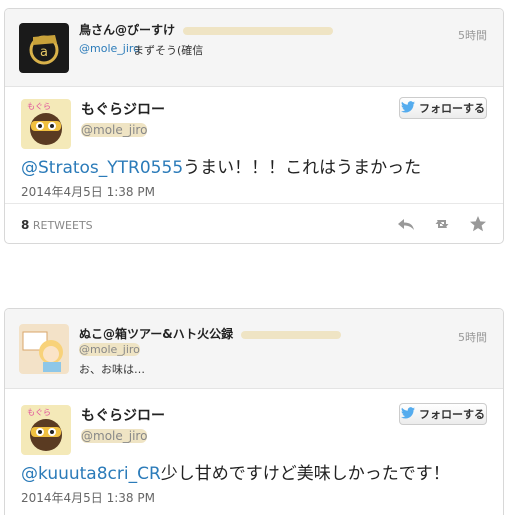 The height and width of the screenshot is (515, 507). Describe the element at coordinates (210, 333) in the screenshot. I see `context-display-name: ぬこ@箱ツアー&ハト火公録` at that location.